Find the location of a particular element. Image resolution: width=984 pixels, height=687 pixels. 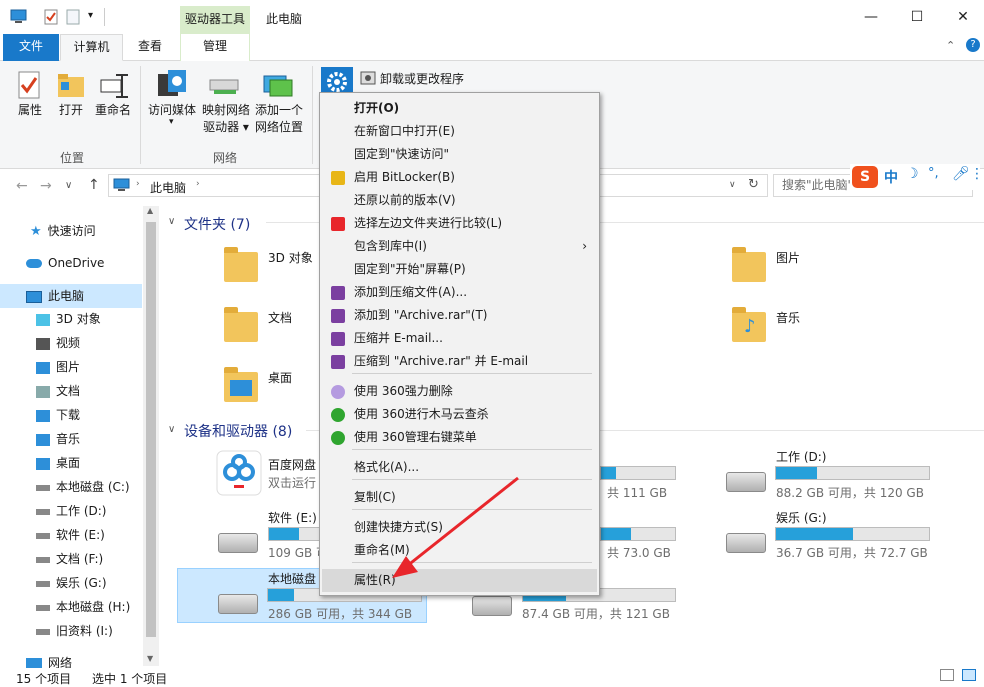

context-menu-item: 在新窗口中打开(E) is located at coordinates (459, 131).